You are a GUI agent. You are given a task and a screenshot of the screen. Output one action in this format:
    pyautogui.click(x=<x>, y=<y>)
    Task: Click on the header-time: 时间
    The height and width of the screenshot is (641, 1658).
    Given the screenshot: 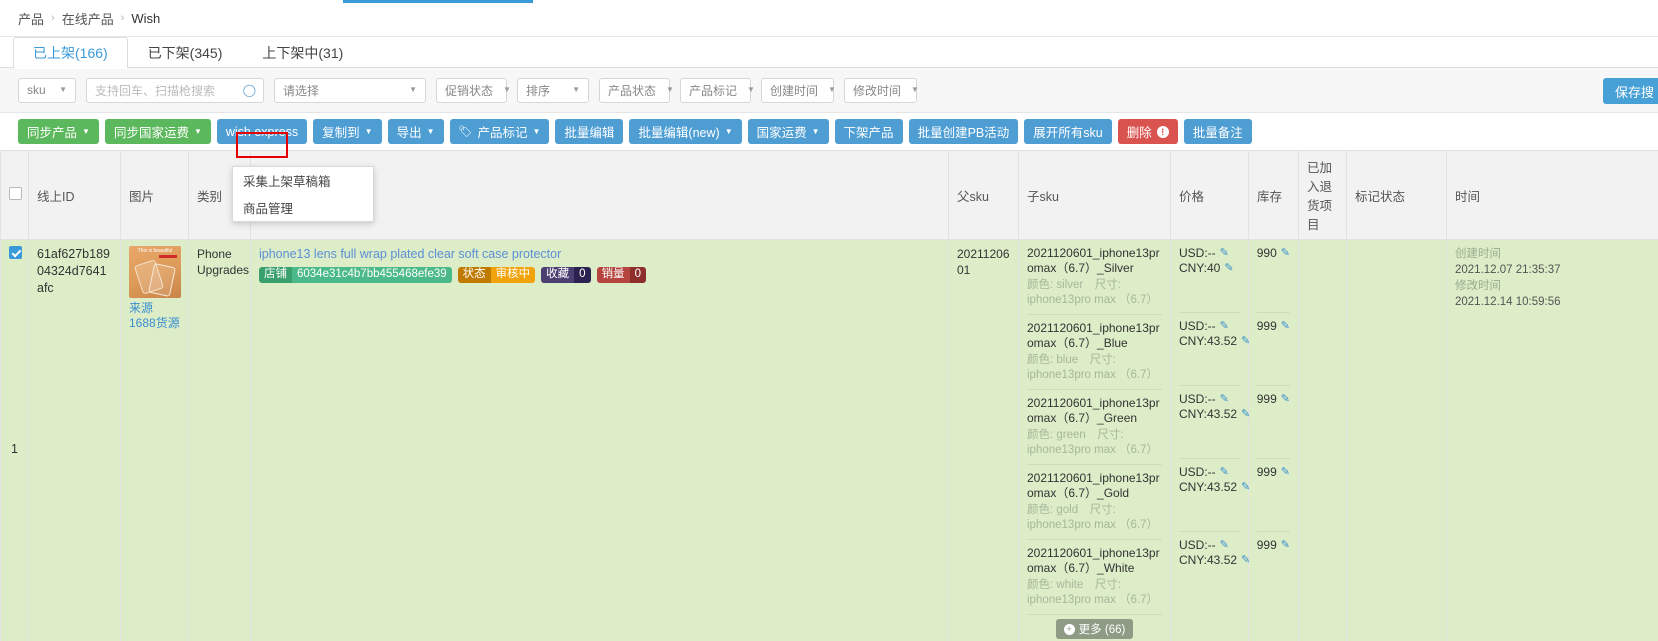 What is the action you would take?
    pyautogui.click(x=1552, y=195)
    